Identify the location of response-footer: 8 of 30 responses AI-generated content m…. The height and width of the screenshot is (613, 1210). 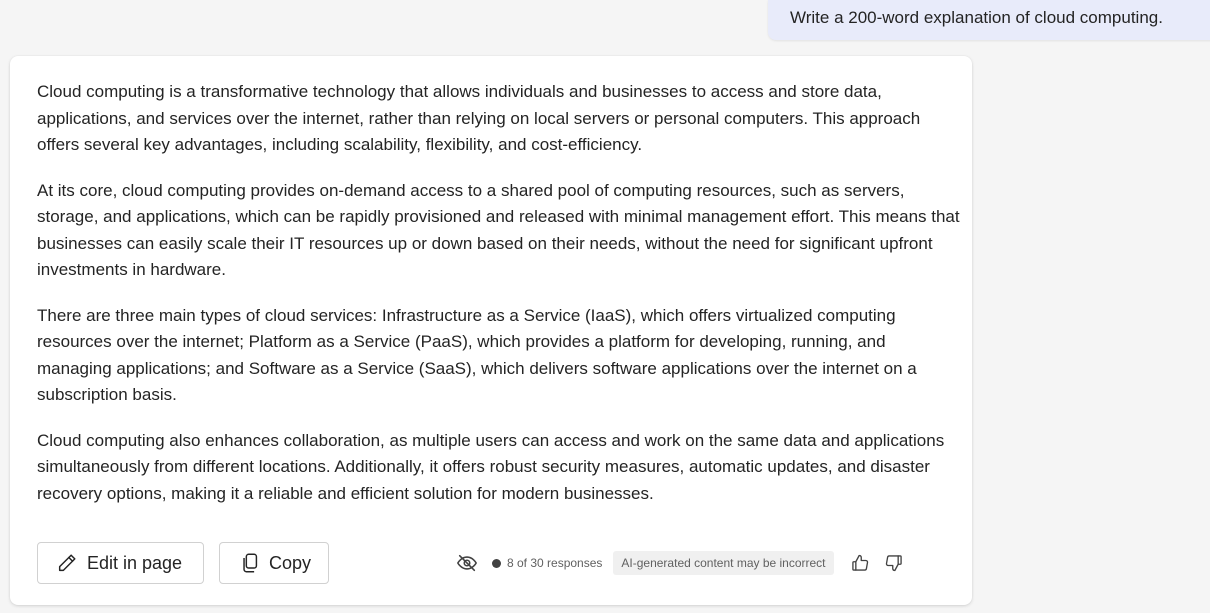
(686, 563).